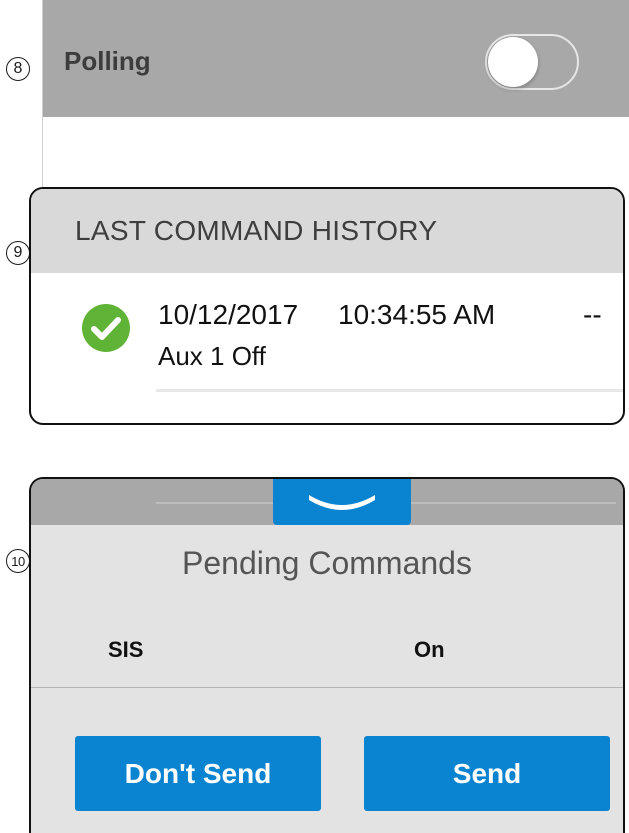 The height and width of the screenshot is (833, 629). I want to click on pending-command-name: SIS, so click(126, 649).